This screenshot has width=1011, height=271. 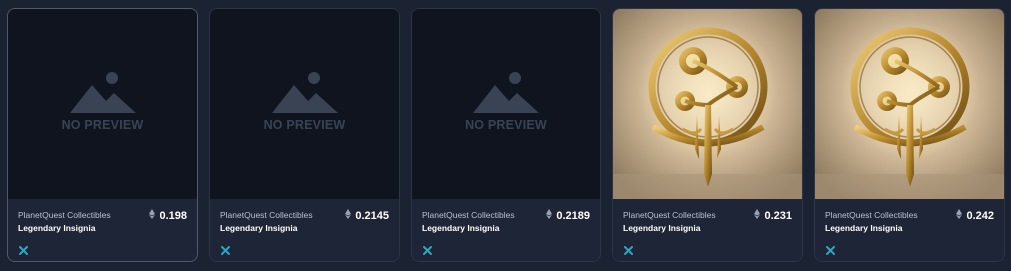 I want to click on nft-price: 0.2145, so click(x=367, y=215).